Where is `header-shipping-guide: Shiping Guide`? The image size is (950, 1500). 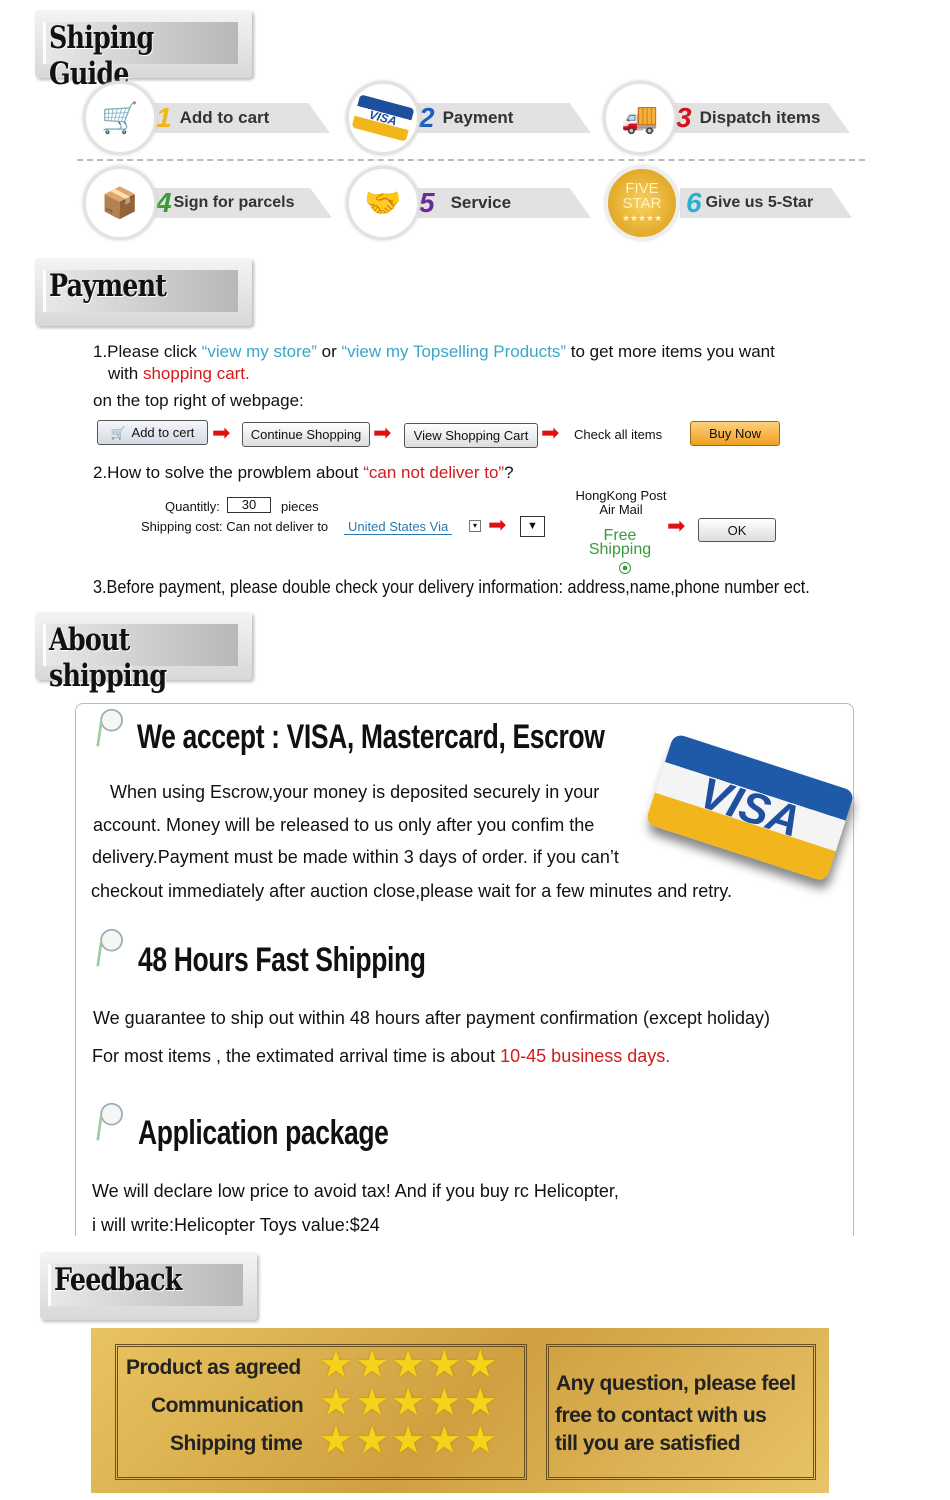 header-shipping-guide: Shiping Guide is located at coordinates (143, 51).